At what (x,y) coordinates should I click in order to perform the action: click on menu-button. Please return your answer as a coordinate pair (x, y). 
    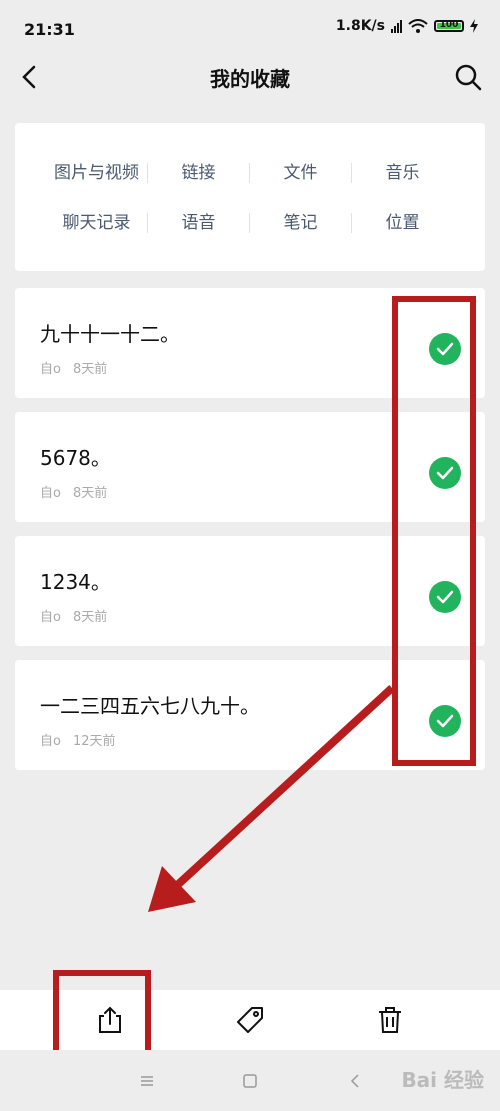
    Looking at the image, I should click on (147, 1081).